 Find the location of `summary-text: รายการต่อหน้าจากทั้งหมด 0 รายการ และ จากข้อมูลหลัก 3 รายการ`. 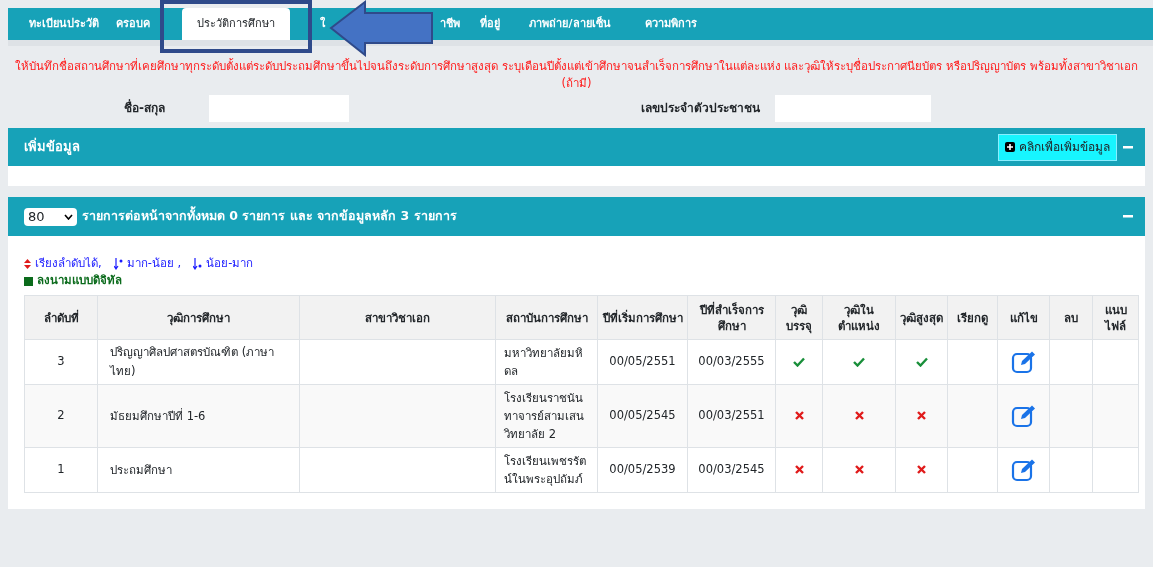

summary-text: รายการต่อหน้าจากทั้งหมด 0 รายการ และ จากข้อมูลหลัก 3 รายการ is located at coordinates (269, 216).